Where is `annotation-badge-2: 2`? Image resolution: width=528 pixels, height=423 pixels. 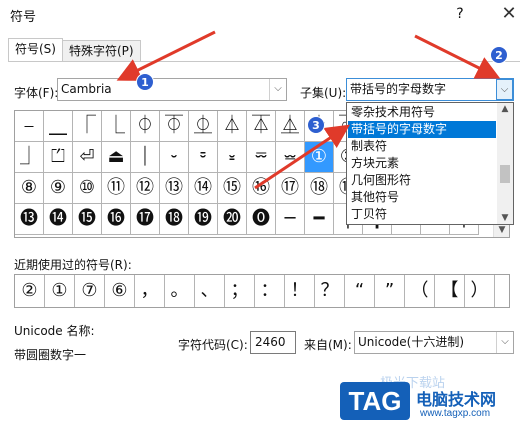 annotation-badge-2: 2 is located at coordinates (499, 55).